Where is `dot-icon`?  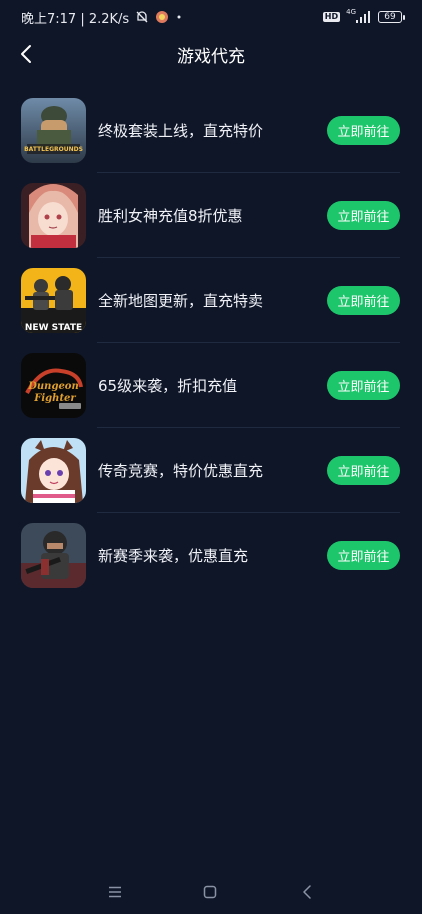
dot-icon is located at coordinates (179, 17).